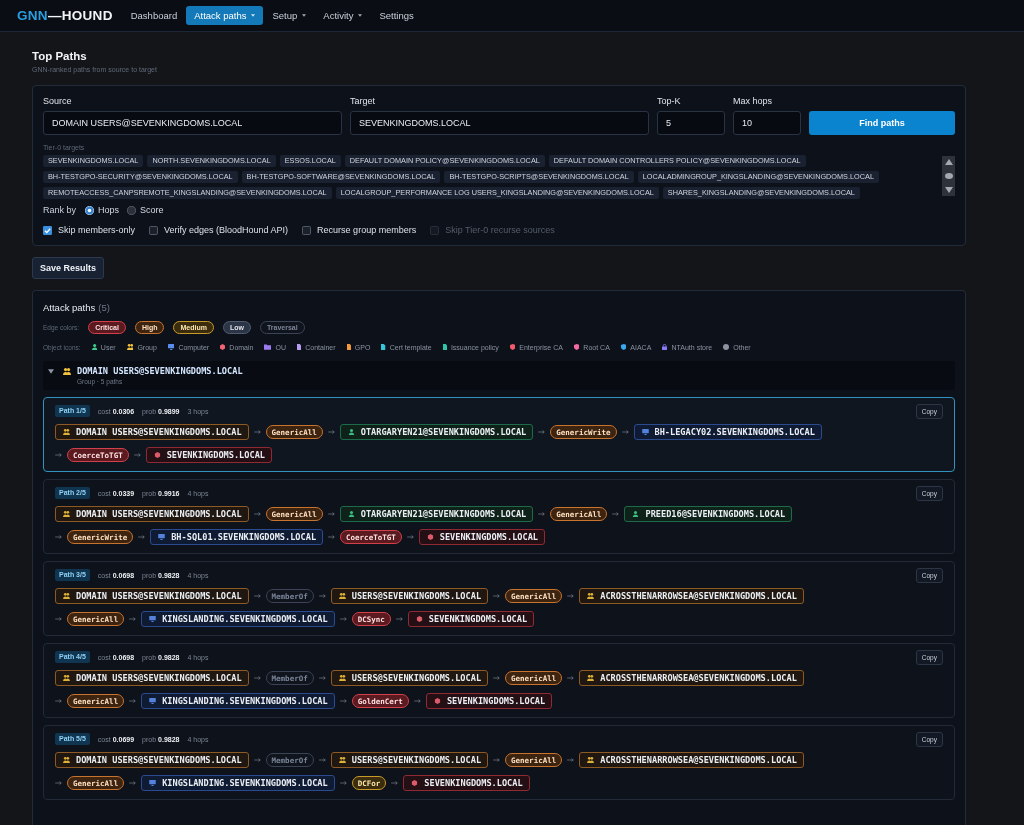  What do you see at coordinates (396, 15) in the screenshot?
I see `nav-tab: Settings` at bounding box center [396, 15].